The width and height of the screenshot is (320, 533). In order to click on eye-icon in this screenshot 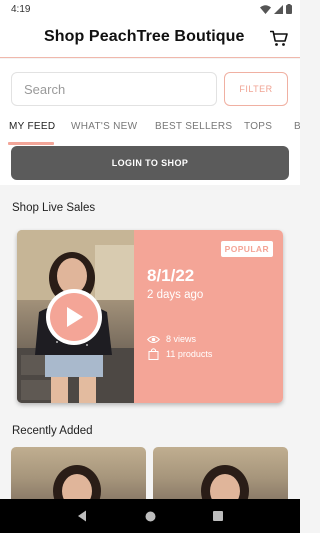, I will do `click(153, 339)`.